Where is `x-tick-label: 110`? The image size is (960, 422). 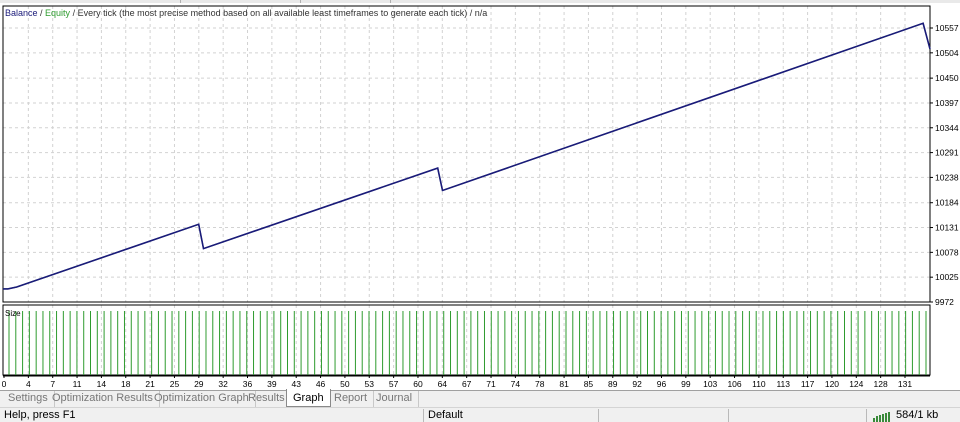
x-tick-label: 110 is located at coordinates (759, 384).